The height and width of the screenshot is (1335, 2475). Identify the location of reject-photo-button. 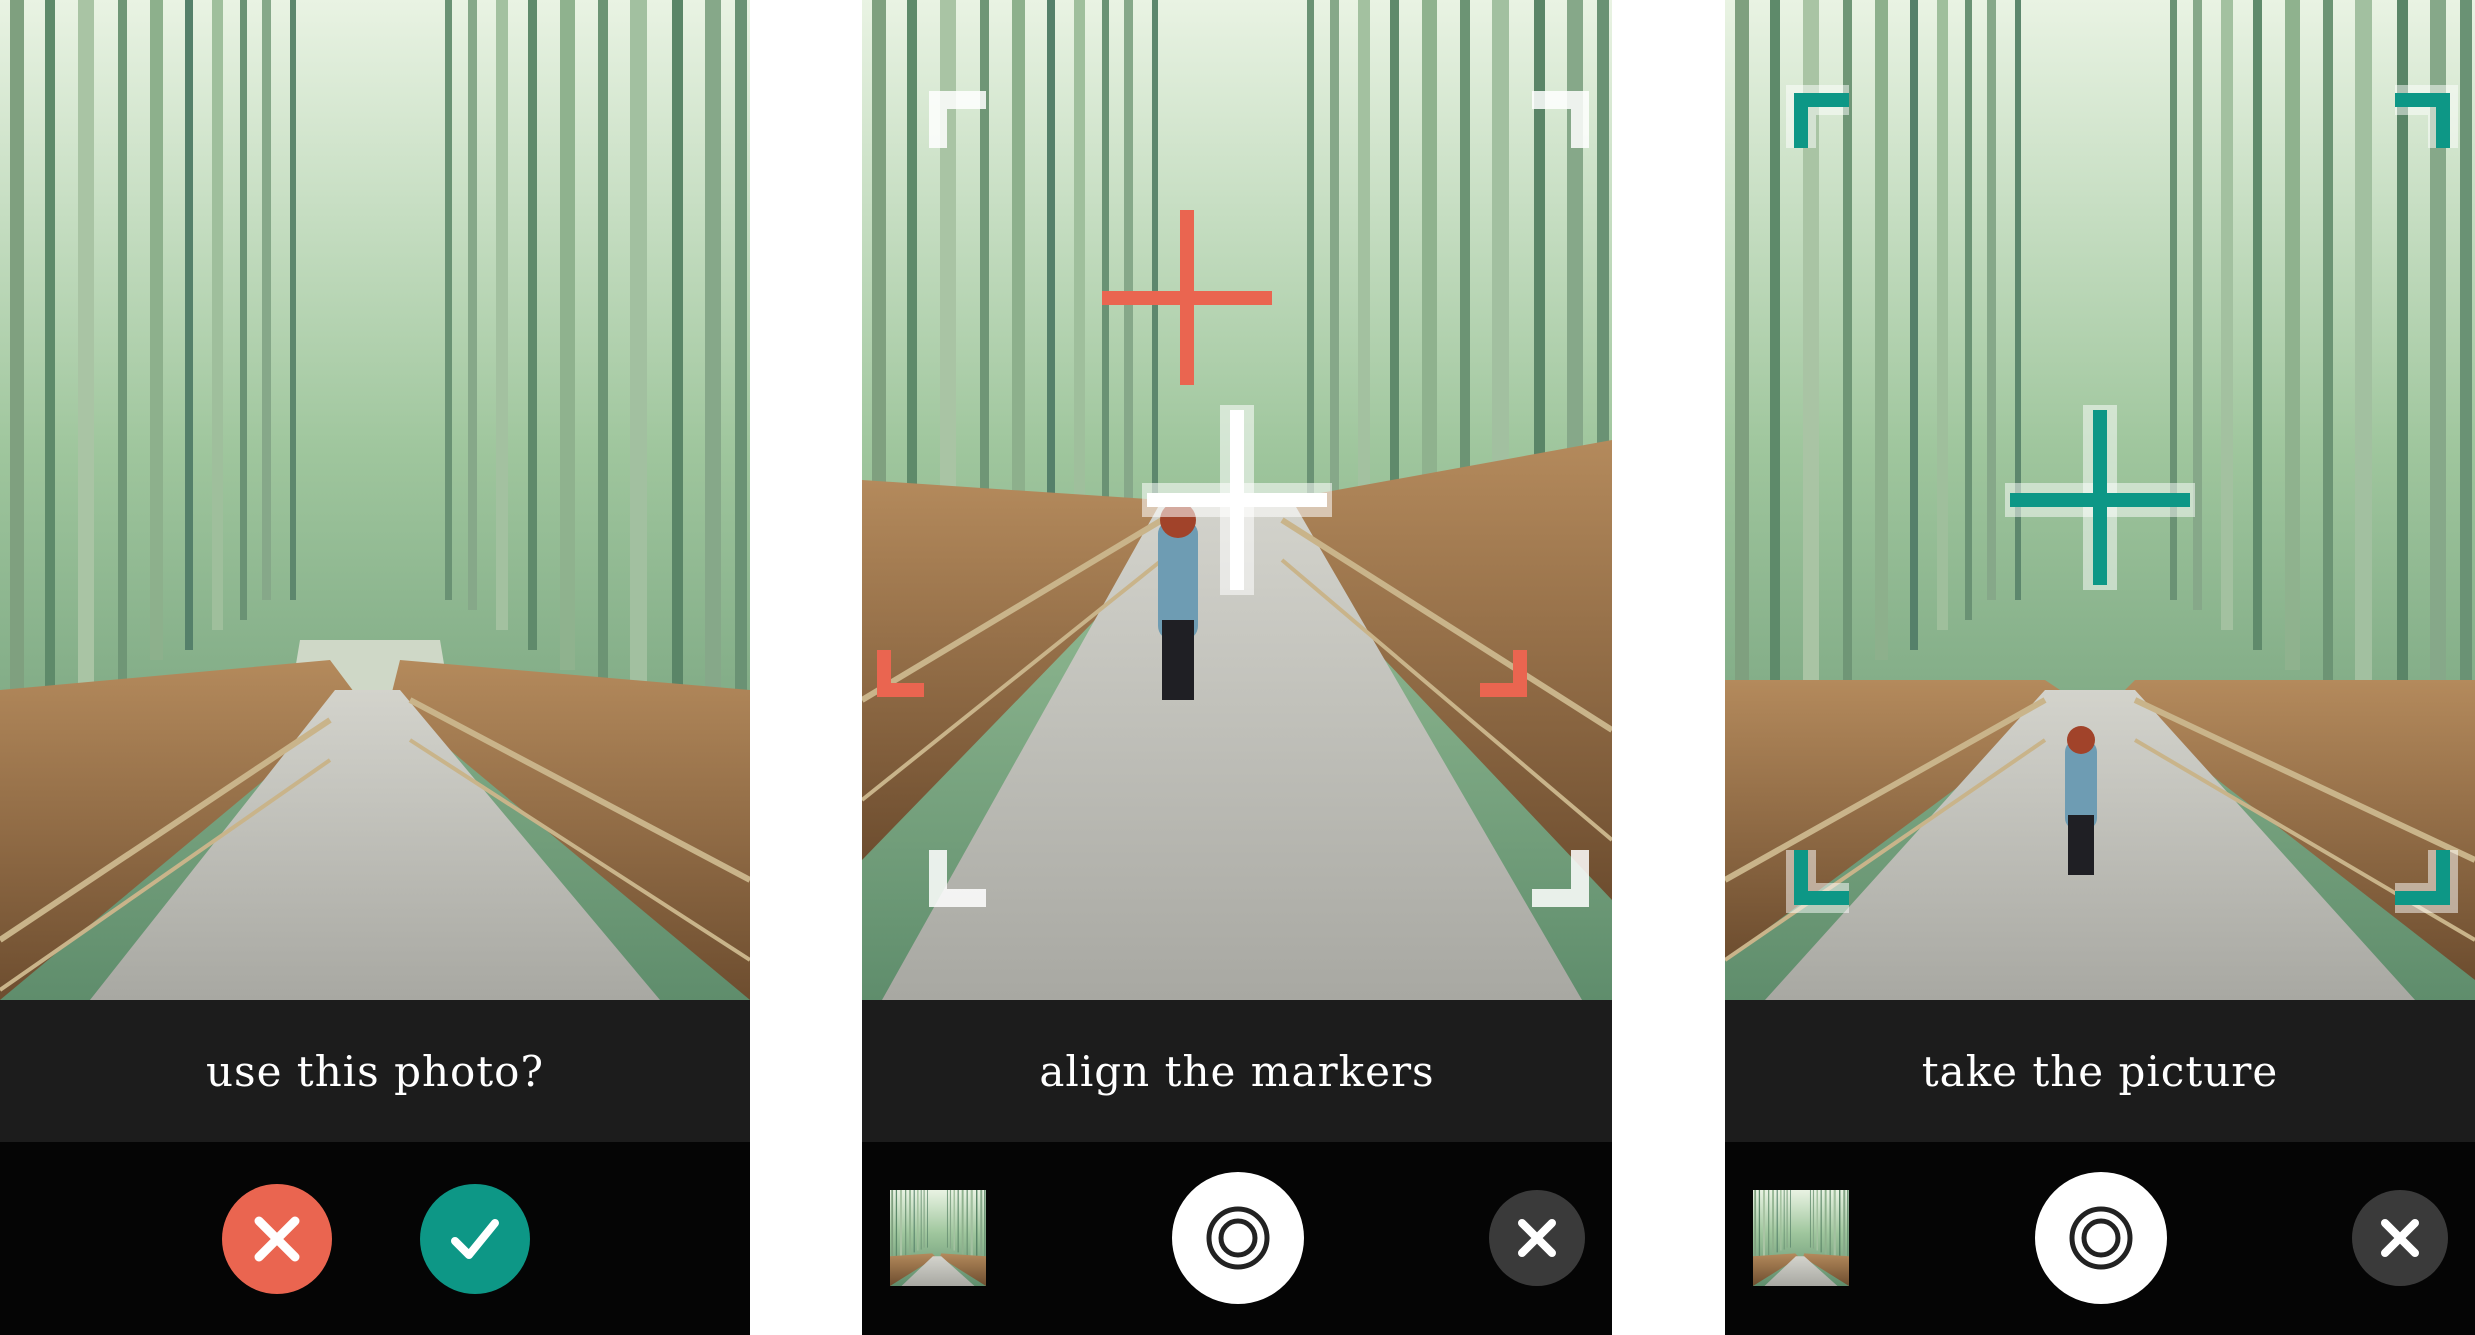
(277, 1239).